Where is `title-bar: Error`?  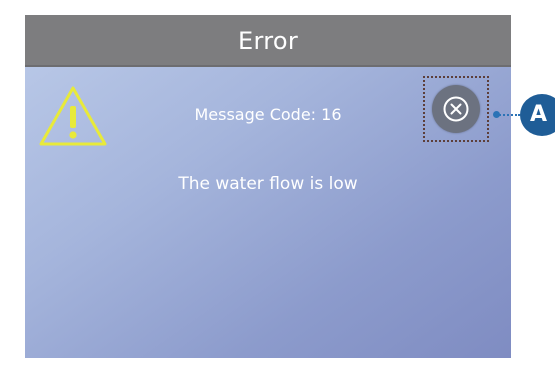
title-bar: Error is located at coordinates (268, 41).